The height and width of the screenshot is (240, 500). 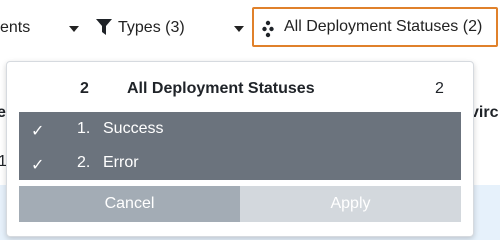 I want to click on option-number: 1., so click(x=84, y=128).